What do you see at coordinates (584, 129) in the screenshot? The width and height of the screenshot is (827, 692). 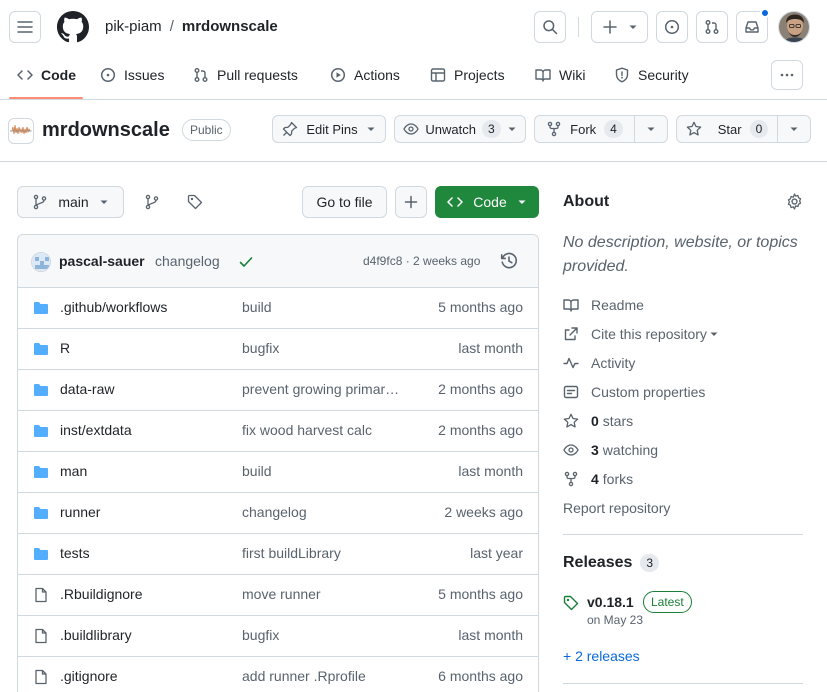 I see `fork-button: Fork 4` at bounding box center [584, 129].